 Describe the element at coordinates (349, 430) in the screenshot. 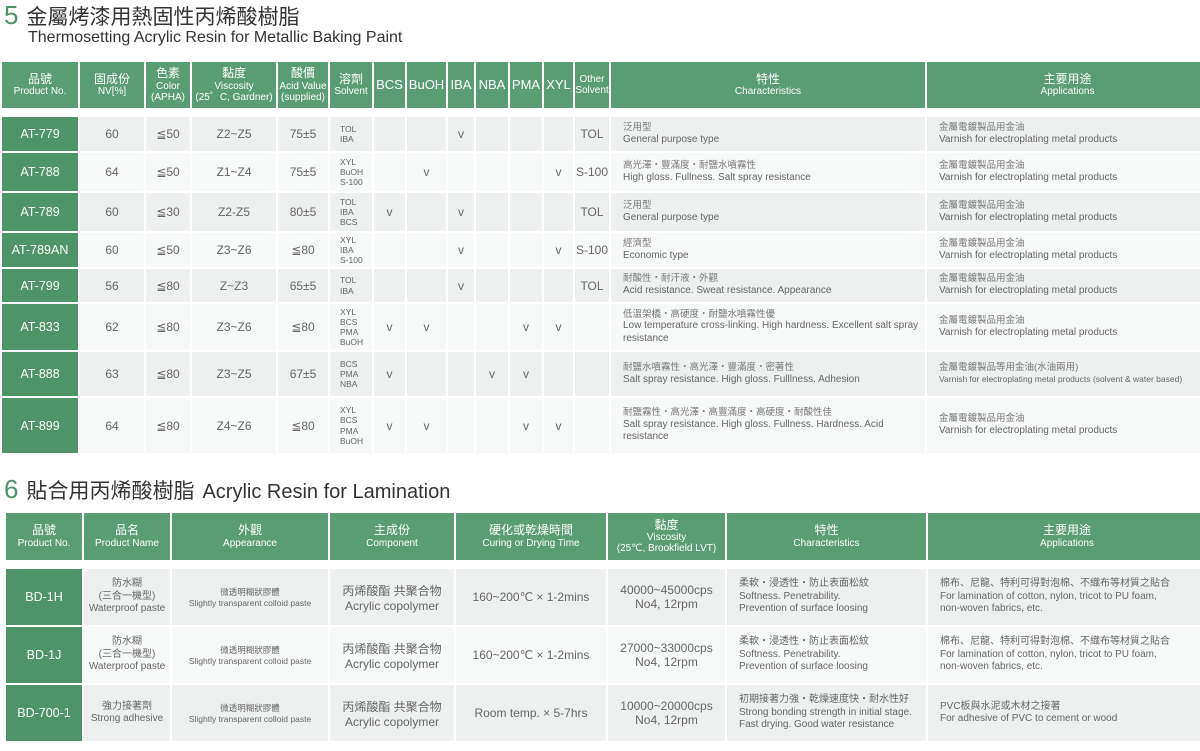

I see `cell-line: PMA` at that location.